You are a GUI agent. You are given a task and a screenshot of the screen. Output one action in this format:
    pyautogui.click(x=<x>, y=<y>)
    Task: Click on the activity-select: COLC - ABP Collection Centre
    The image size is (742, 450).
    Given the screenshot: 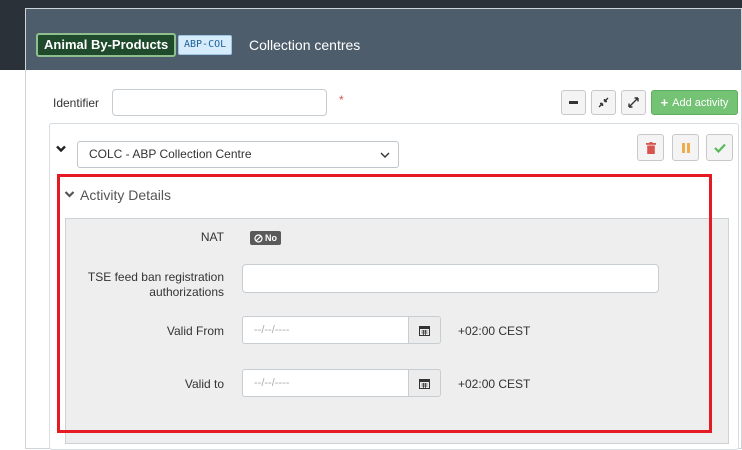 What is the action you would take?
    pyautogui.click(x=238, y=154)
    